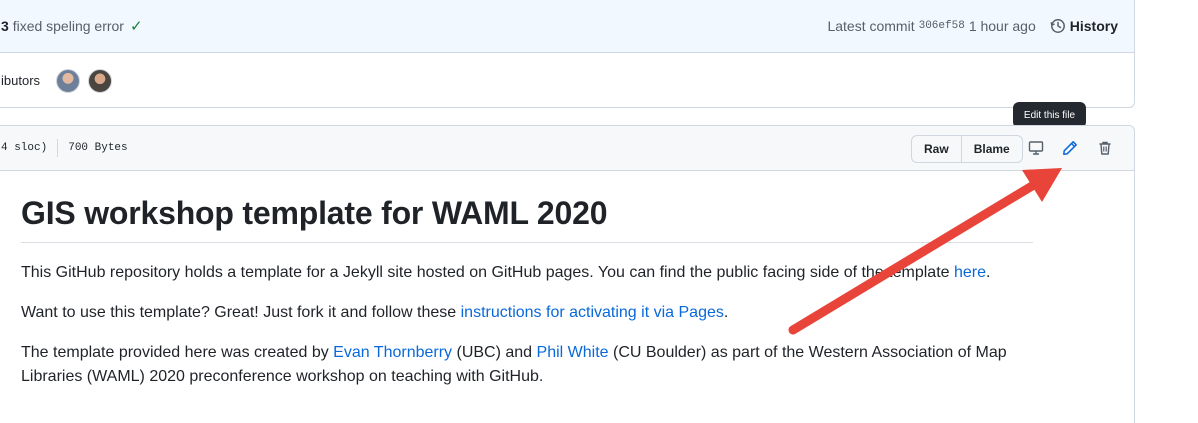 The image size is (1198, 423). I want to click on raw-blame-group: Raw Blame, so click(967, 149).